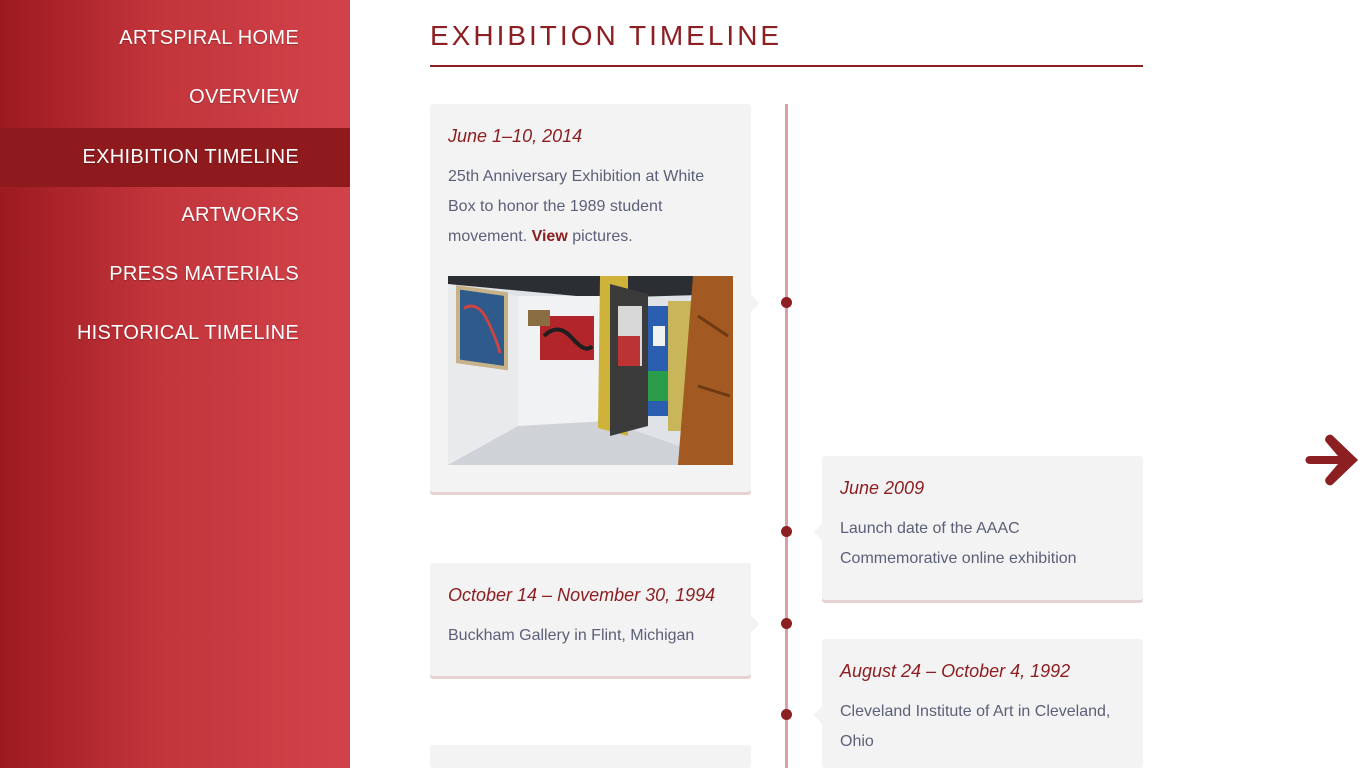 This screenshot has height=768, width=1366. I want to click on entry-date: October 14 – November 30, 1994, so click(582, 595).